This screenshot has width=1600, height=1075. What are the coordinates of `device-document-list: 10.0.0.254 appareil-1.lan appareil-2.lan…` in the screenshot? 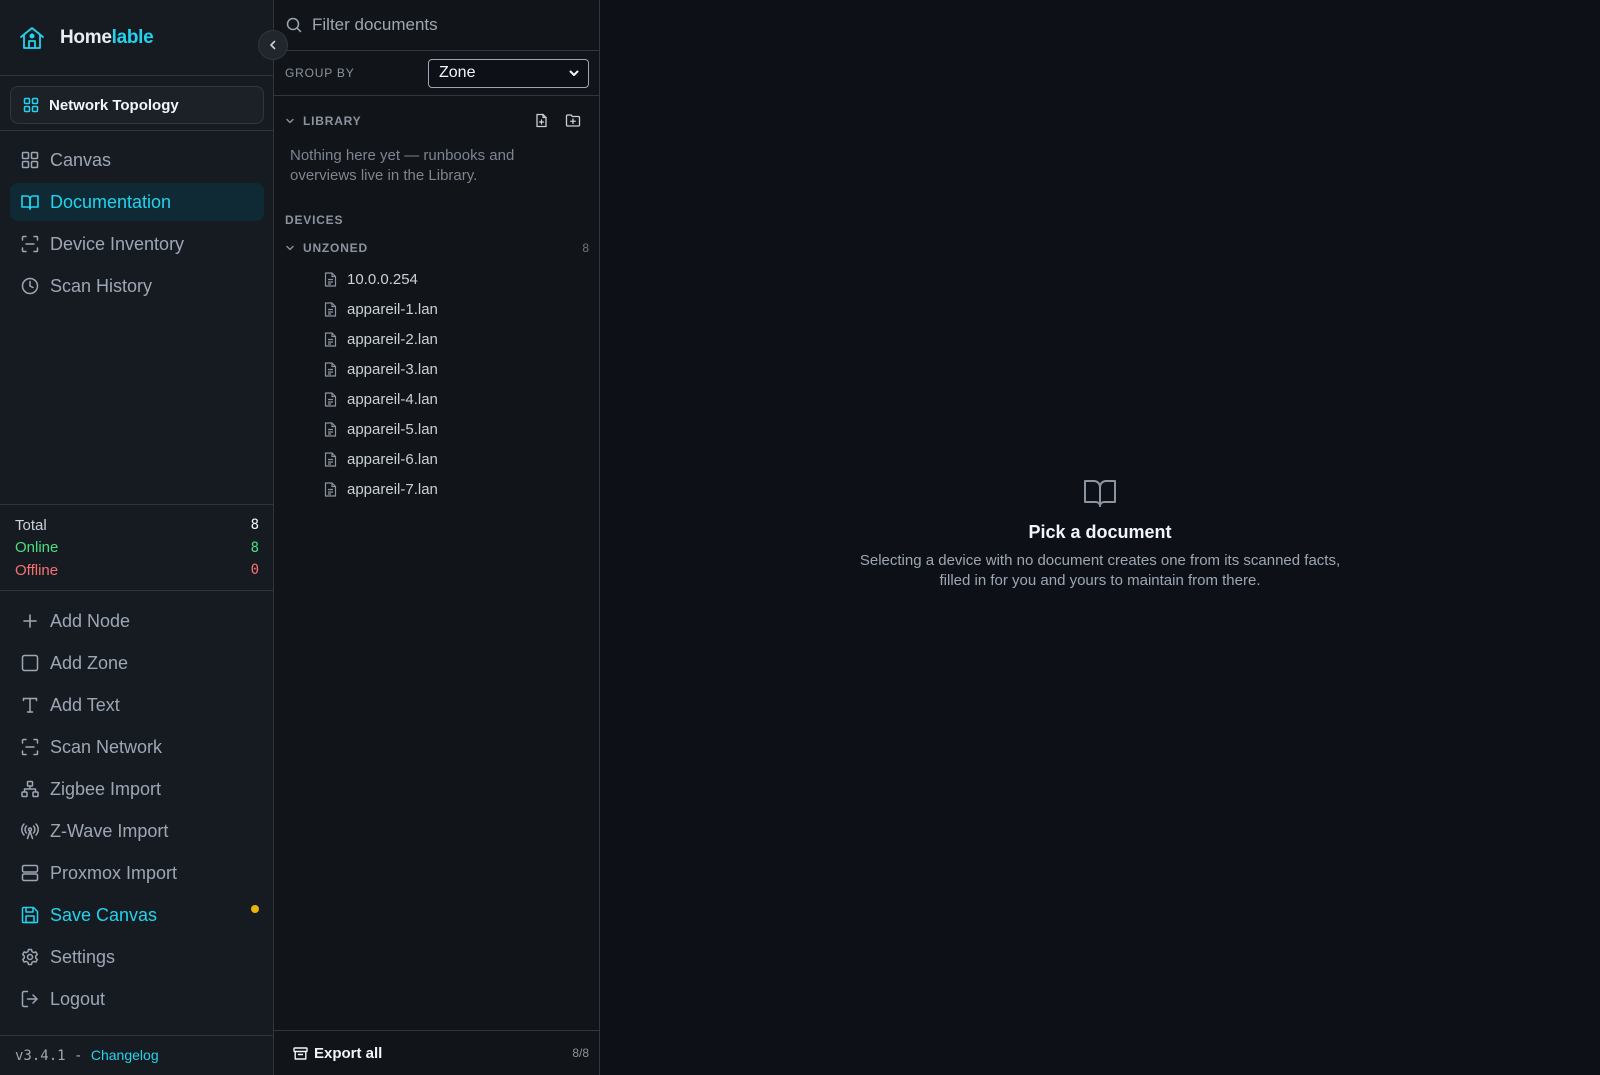 It's located at (452, 384).